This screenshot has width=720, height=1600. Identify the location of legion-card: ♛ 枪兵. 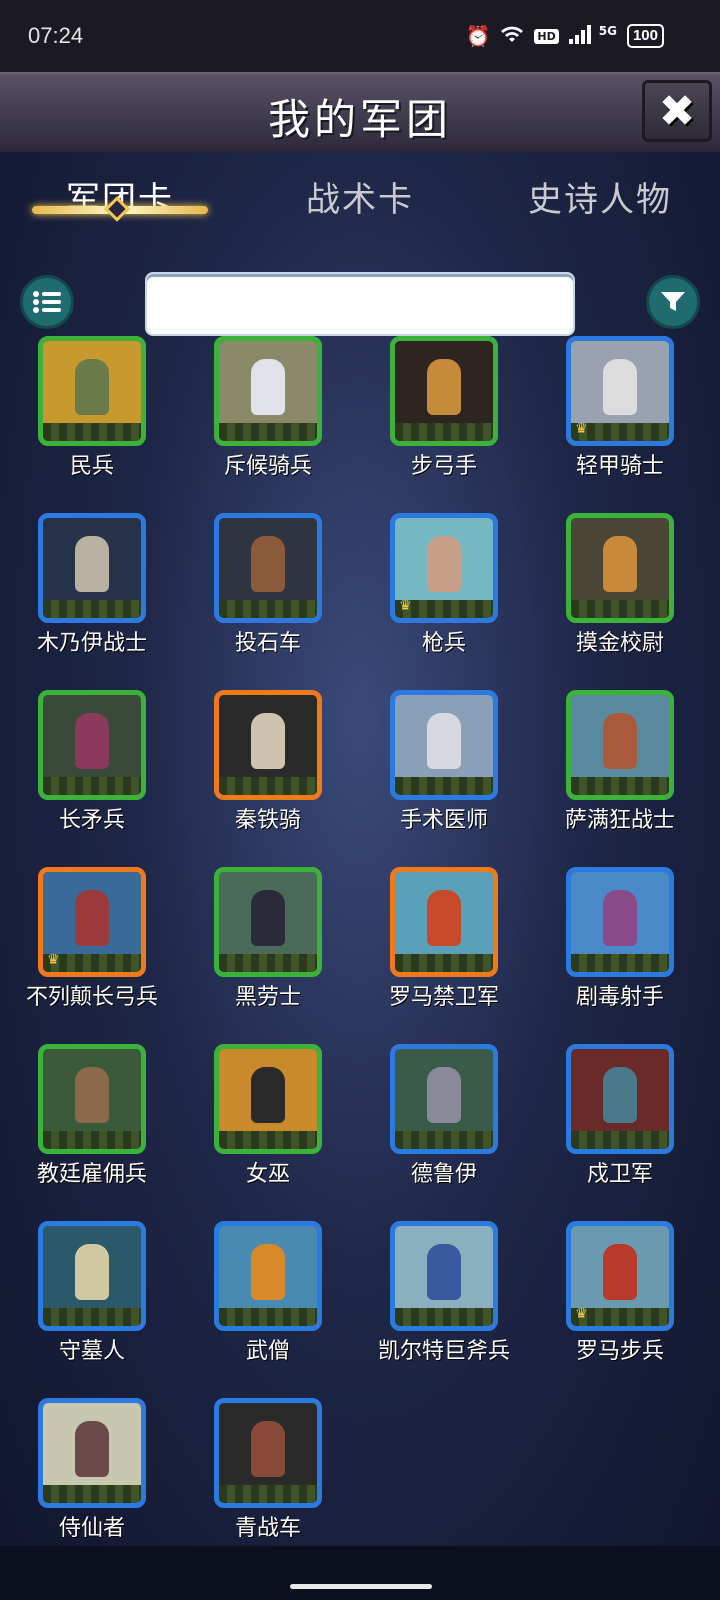
(444, 603).